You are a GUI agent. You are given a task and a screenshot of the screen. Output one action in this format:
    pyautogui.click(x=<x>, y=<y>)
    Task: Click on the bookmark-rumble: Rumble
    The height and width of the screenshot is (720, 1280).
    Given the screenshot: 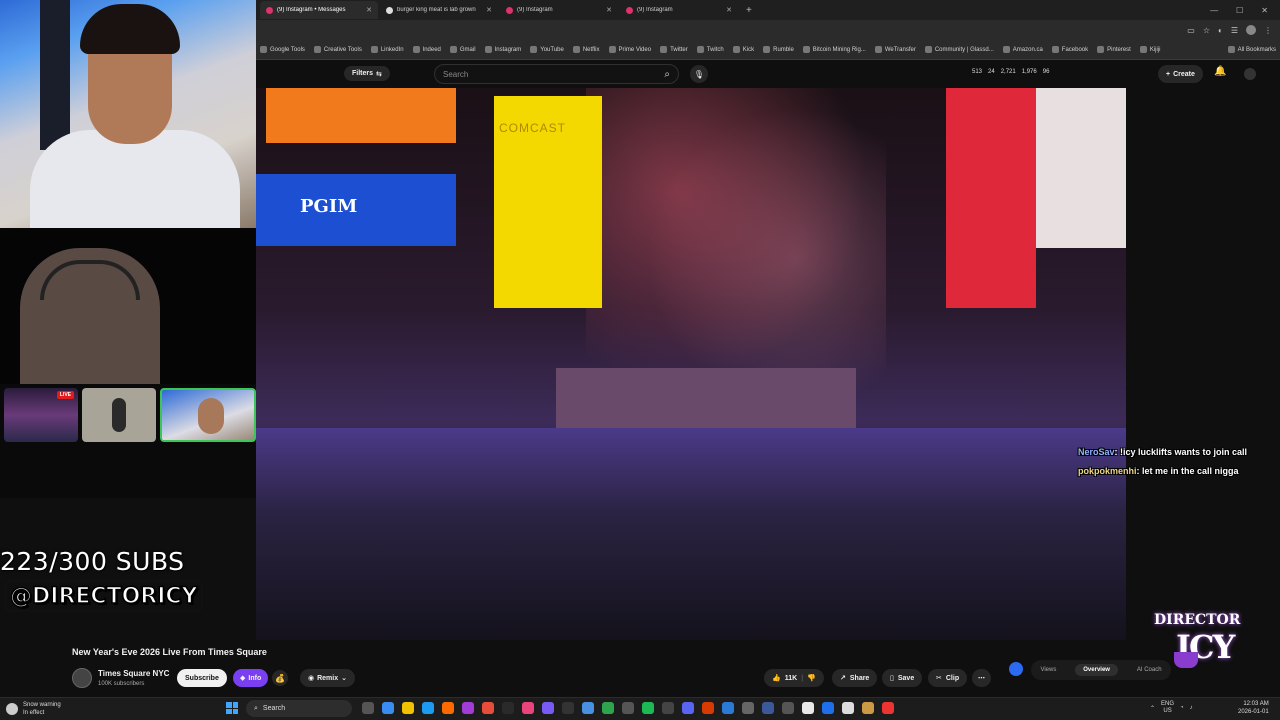 What is the action you would take?
    pyautogui.click(x=778, y=49)
    